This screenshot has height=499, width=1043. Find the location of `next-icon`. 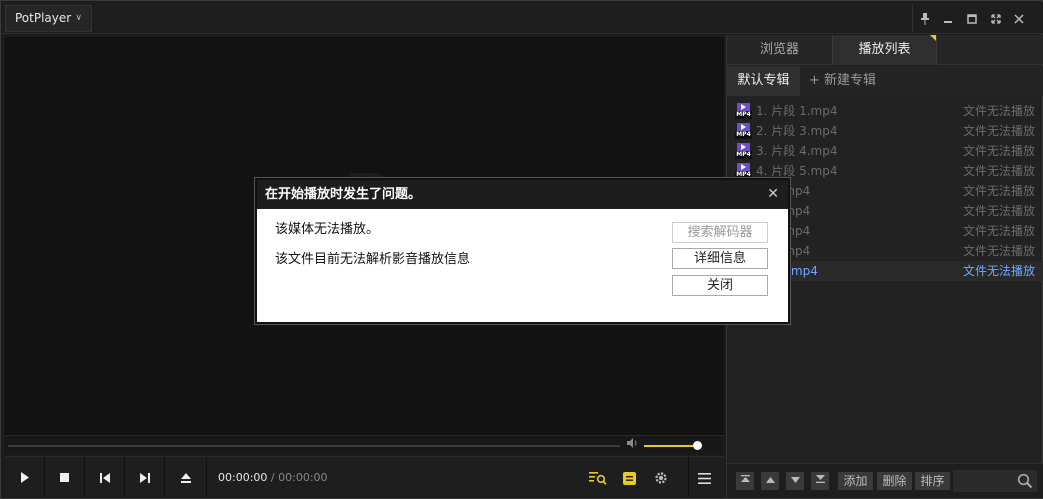

next-icon is located at coordinates (144, 477).